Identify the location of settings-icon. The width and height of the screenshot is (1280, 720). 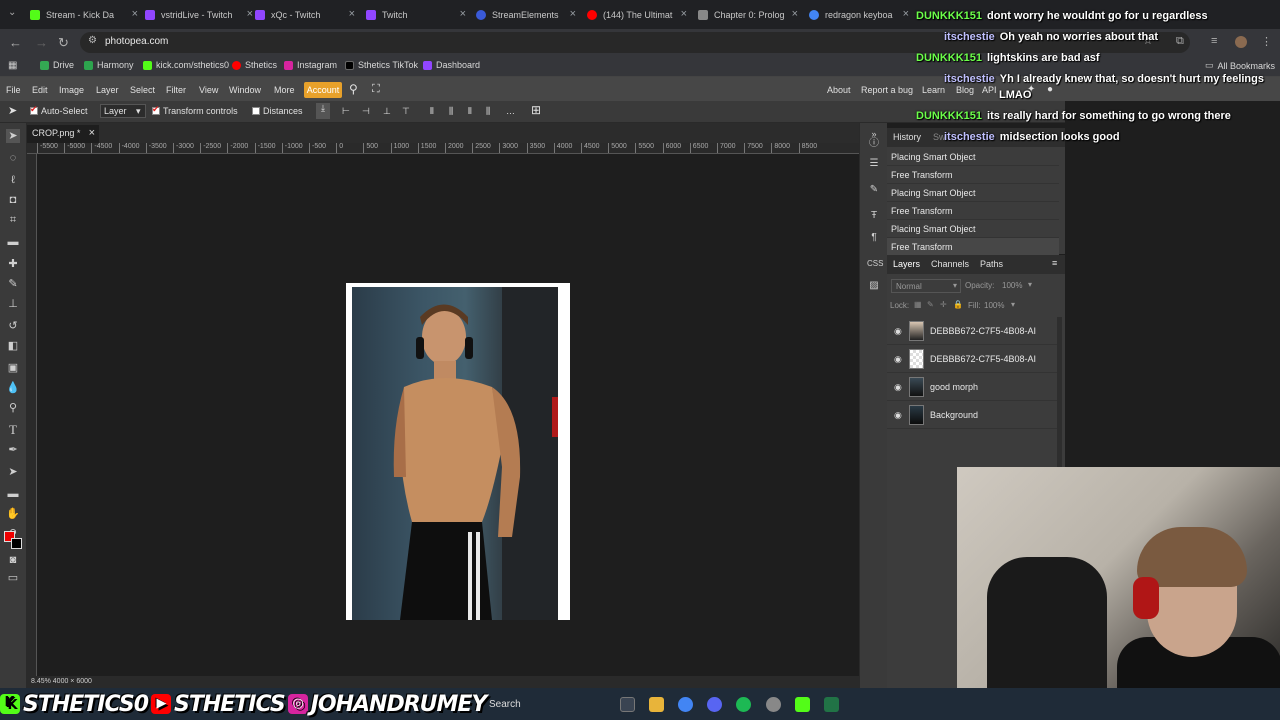
(773, 704).